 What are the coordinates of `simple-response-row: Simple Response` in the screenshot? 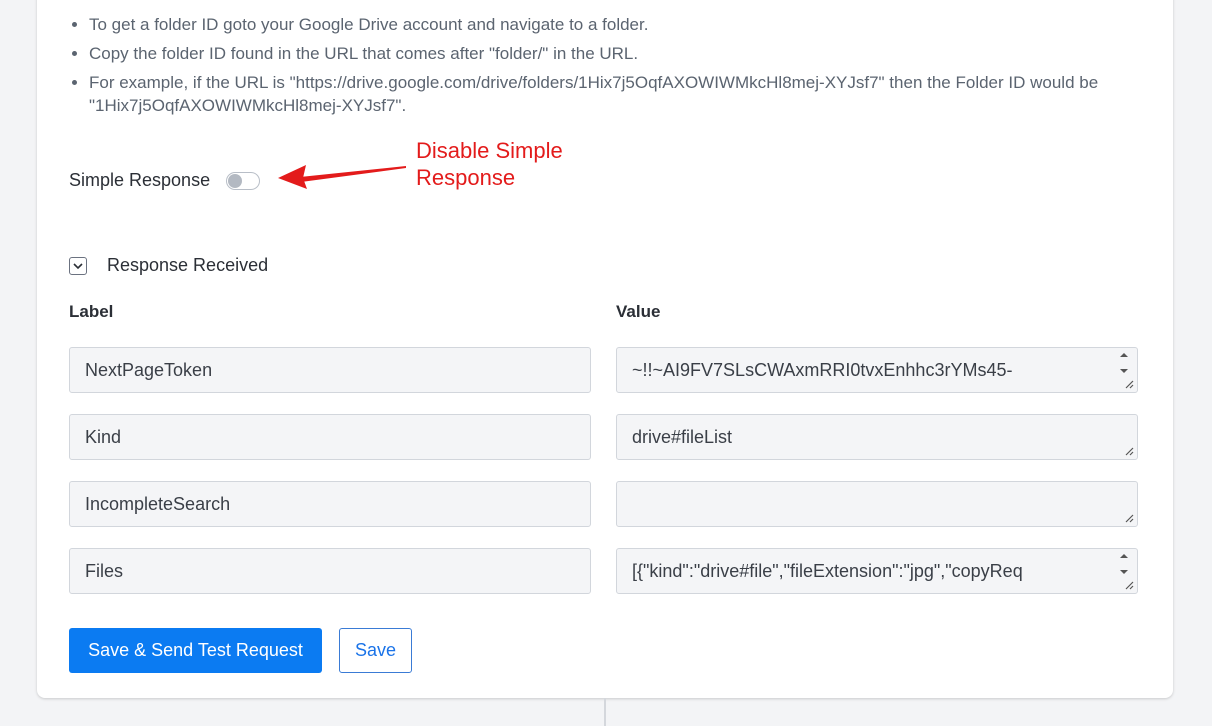 It's located at (165, 180).